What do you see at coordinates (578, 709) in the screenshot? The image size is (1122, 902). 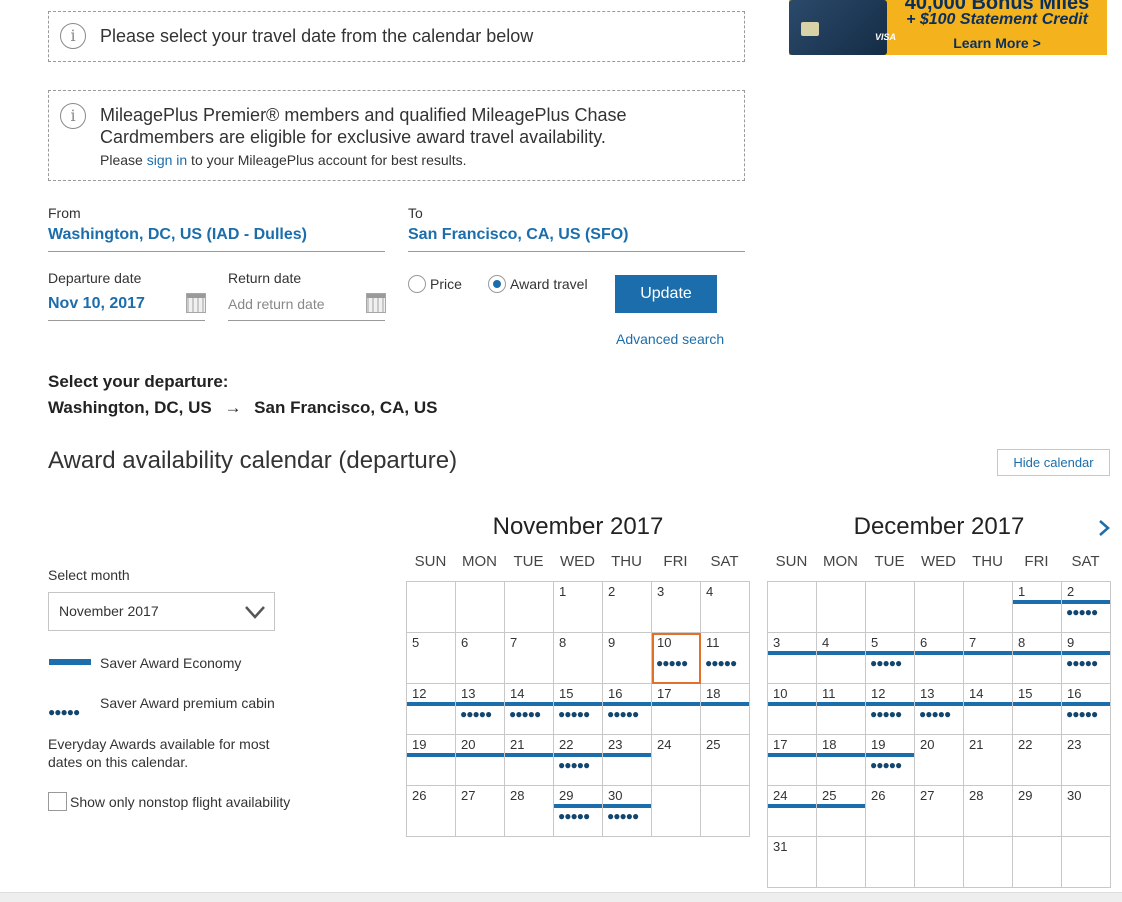 I see `calendar-day-15: 15 ●●●●●` at bounding box center [578, 709].